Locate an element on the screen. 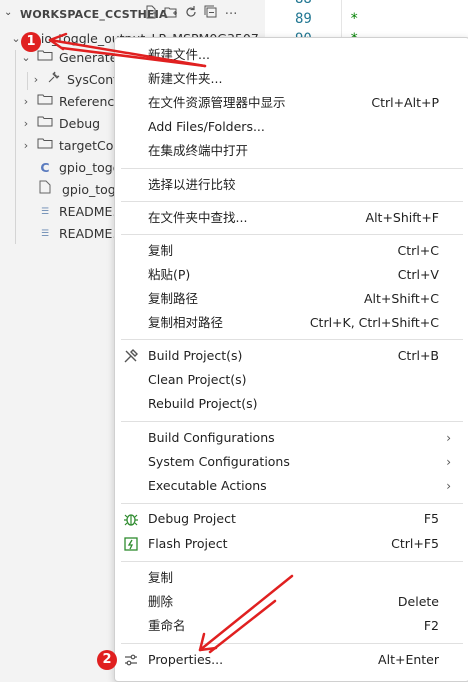 The height and width of the screenshot is (682, 468). workspace-actions: ⋯ is located at coordinates (191, 12).